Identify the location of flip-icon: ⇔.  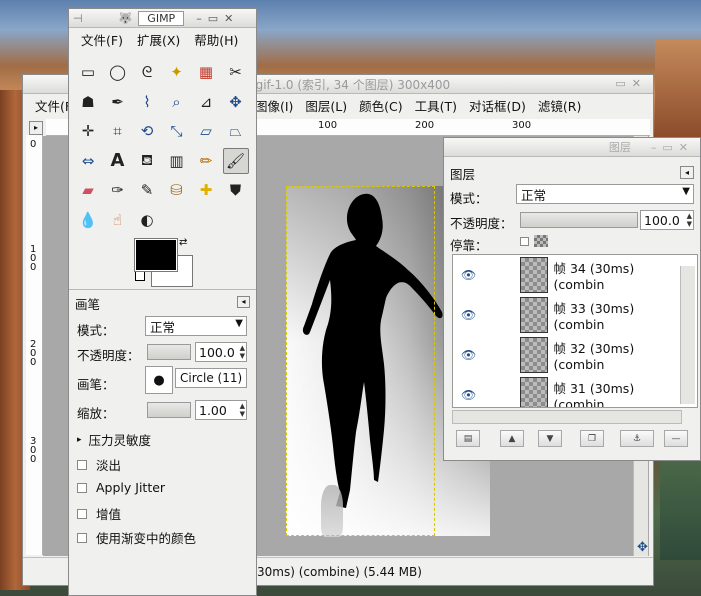
(88, 161).